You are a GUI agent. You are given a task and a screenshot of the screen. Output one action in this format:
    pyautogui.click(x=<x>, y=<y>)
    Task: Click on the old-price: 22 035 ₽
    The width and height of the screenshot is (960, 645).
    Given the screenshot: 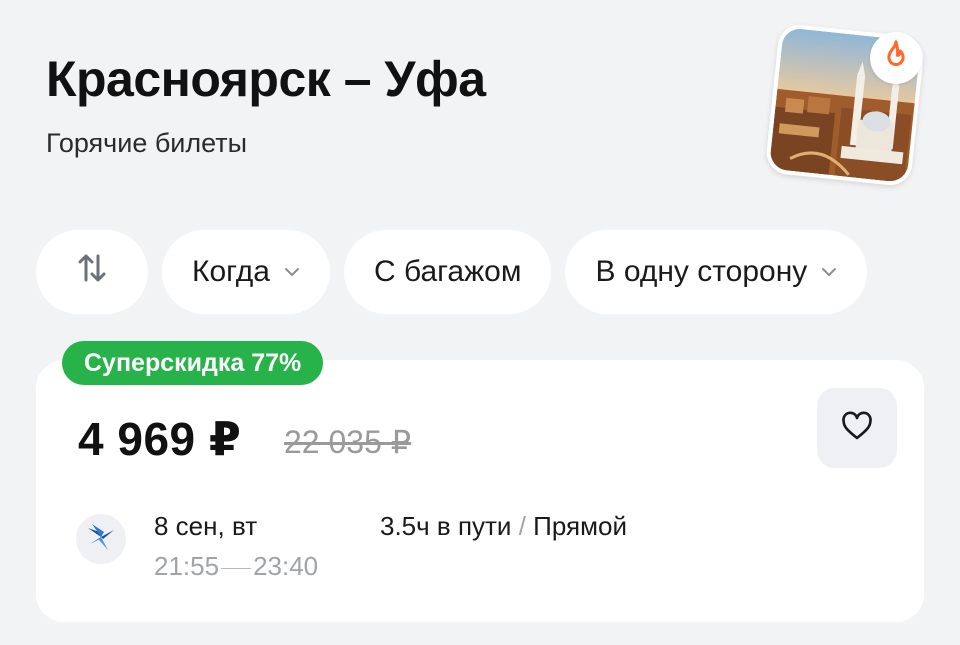 What is the action you would take?
    pyautogui.click(x=348, y=442)
    